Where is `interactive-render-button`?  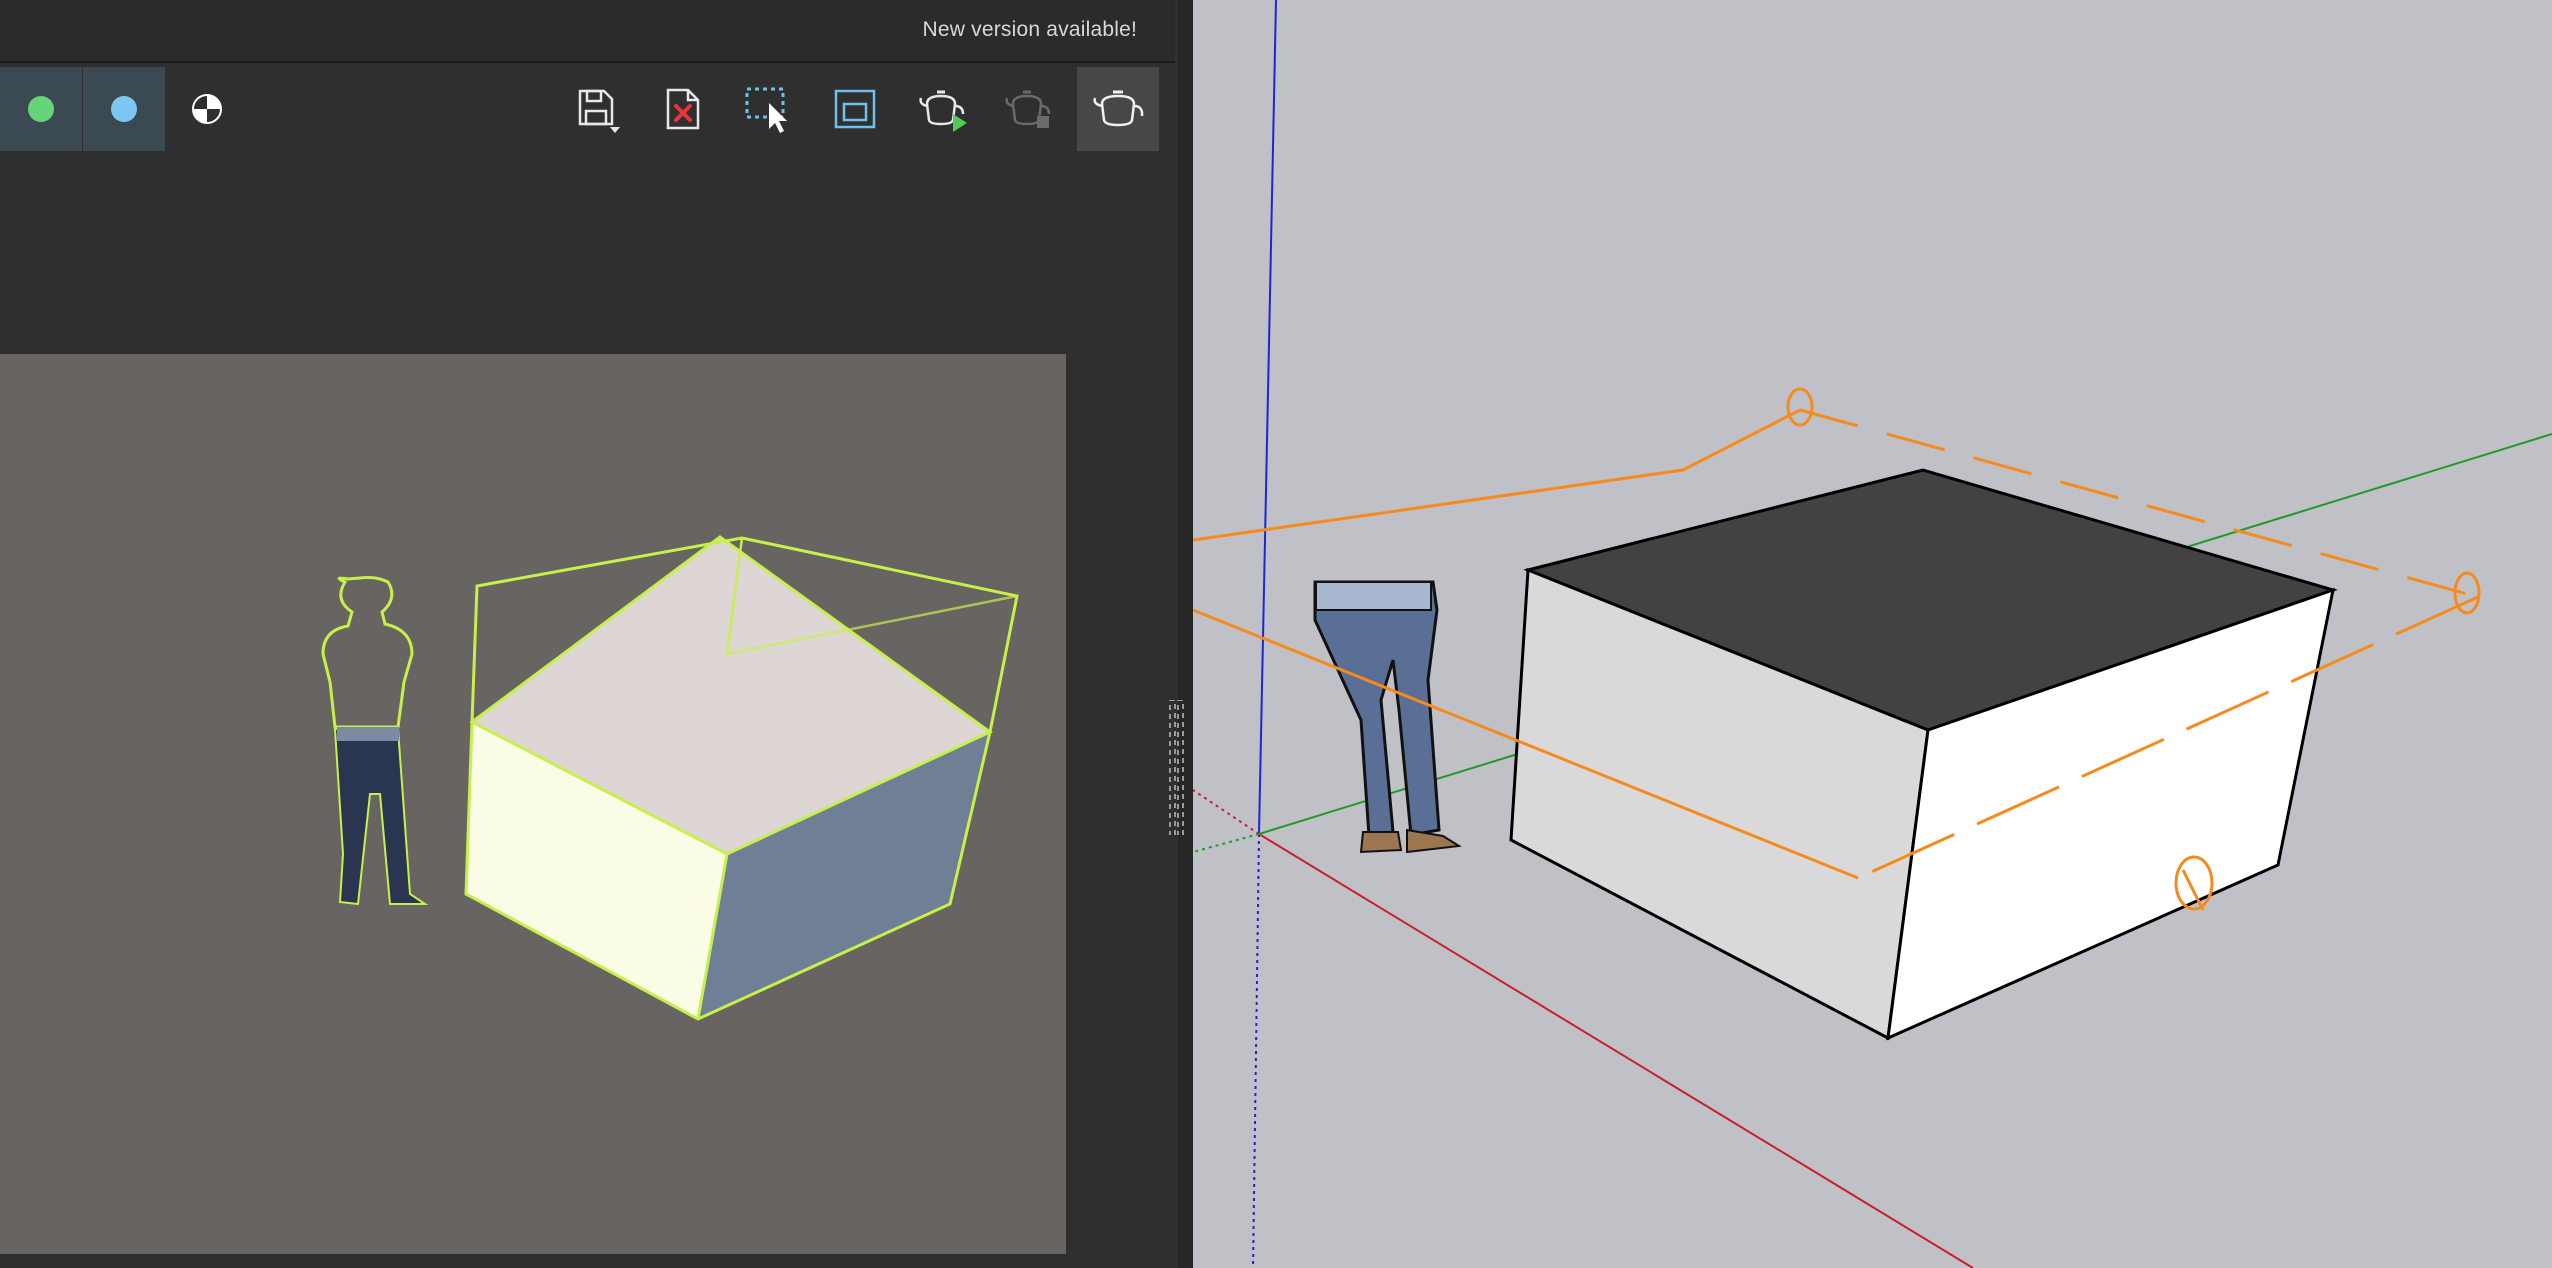
interactive-render-button is located at coordinates (1118, 109).